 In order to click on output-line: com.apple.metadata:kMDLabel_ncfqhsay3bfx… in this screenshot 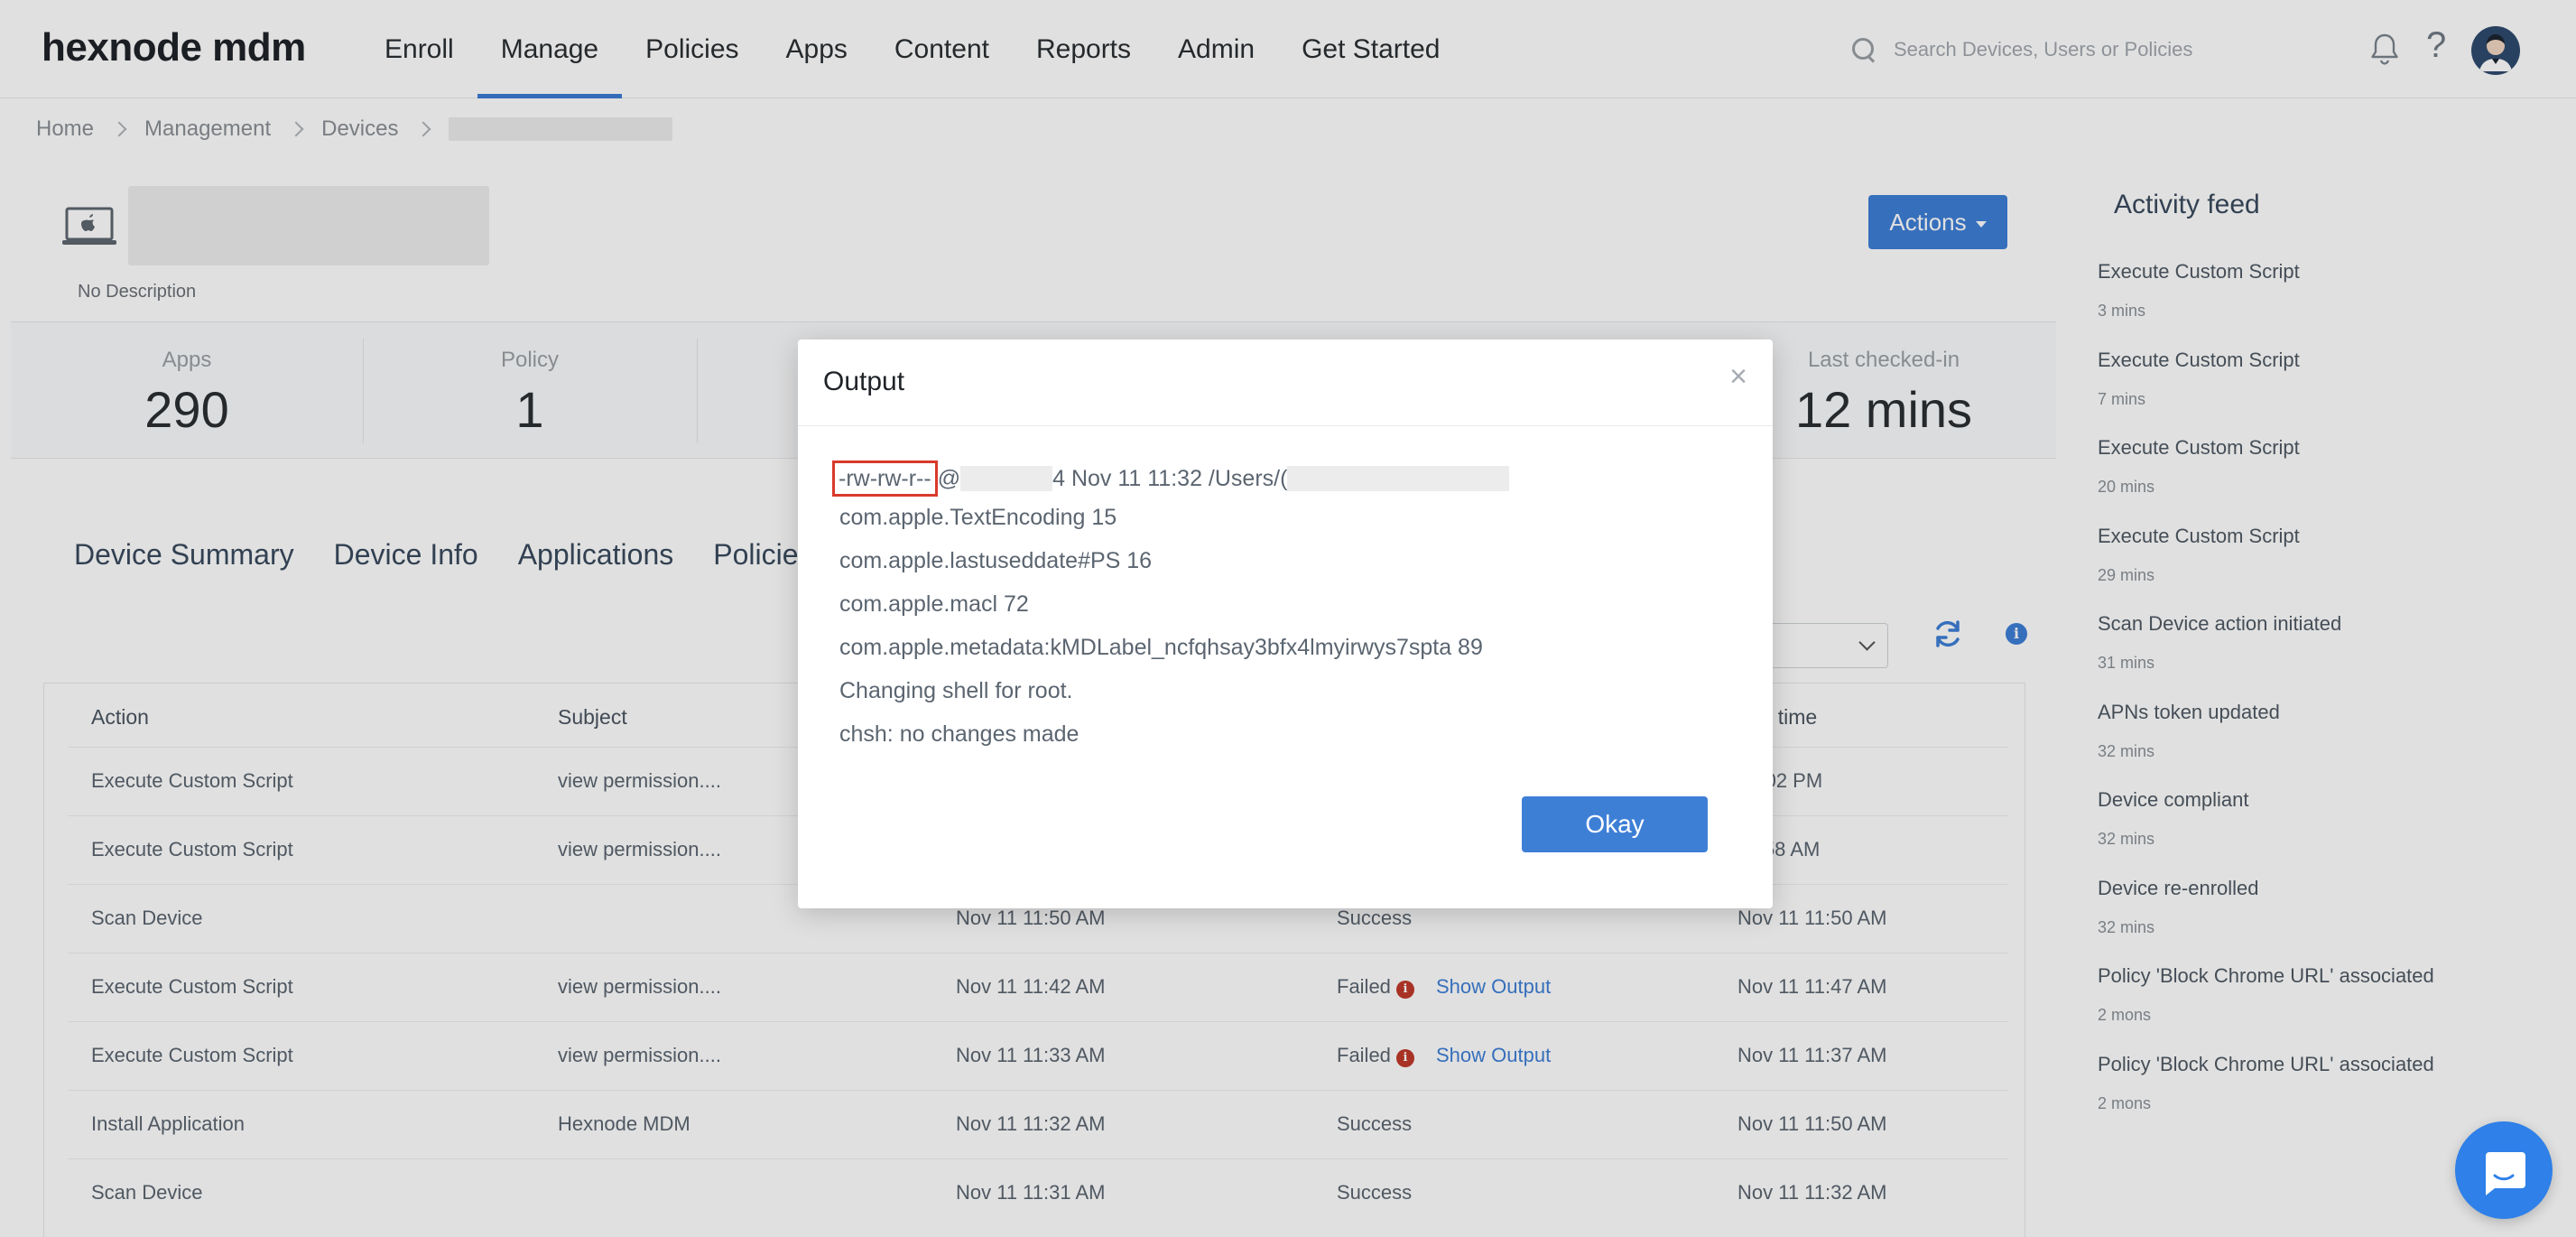, I will do `click(1161, 647)`.